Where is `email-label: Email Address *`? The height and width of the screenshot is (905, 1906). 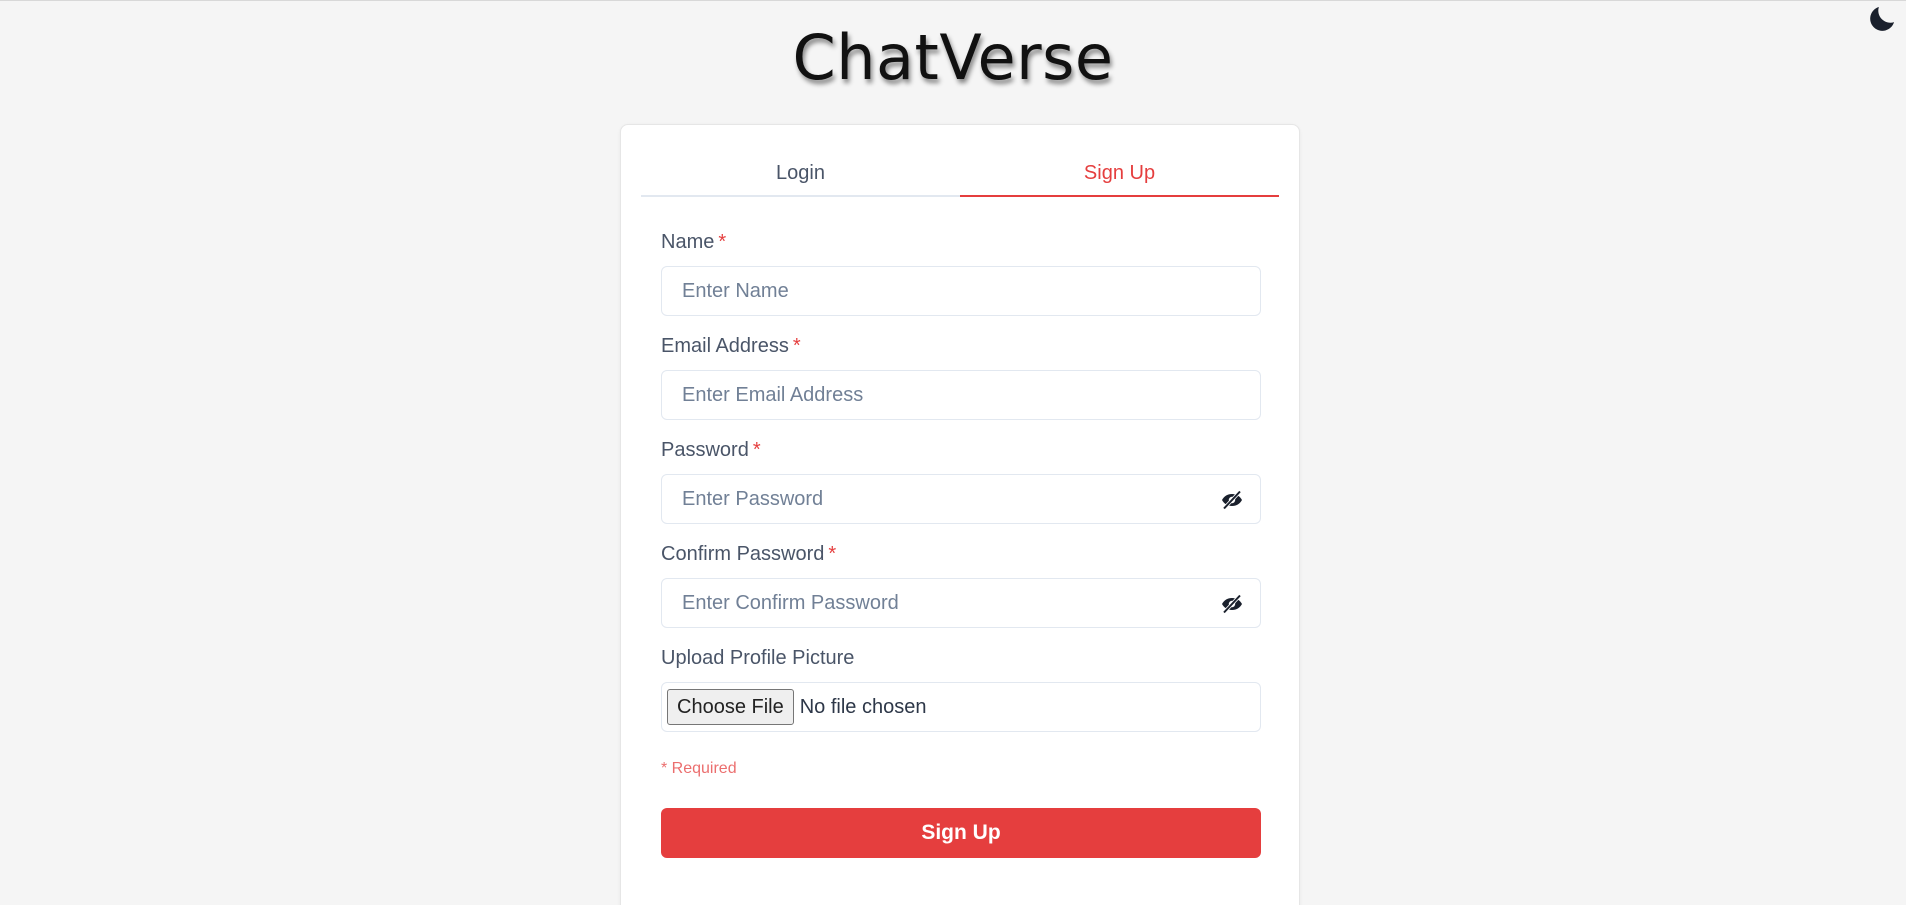 email-label: Email Address * is located at coordinates (961, 346).